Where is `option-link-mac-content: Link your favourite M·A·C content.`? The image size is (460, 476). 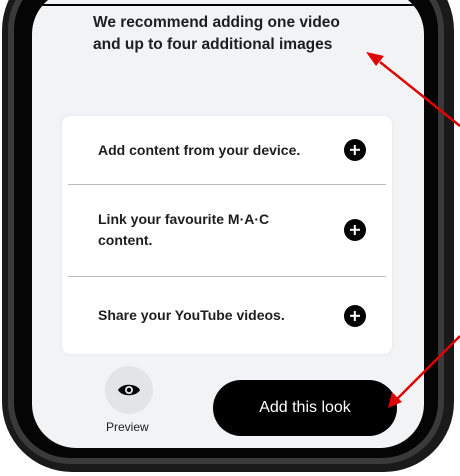 option-link-mac-content: Link your favourite M·A·C content. is located at coordinates (227, 230).